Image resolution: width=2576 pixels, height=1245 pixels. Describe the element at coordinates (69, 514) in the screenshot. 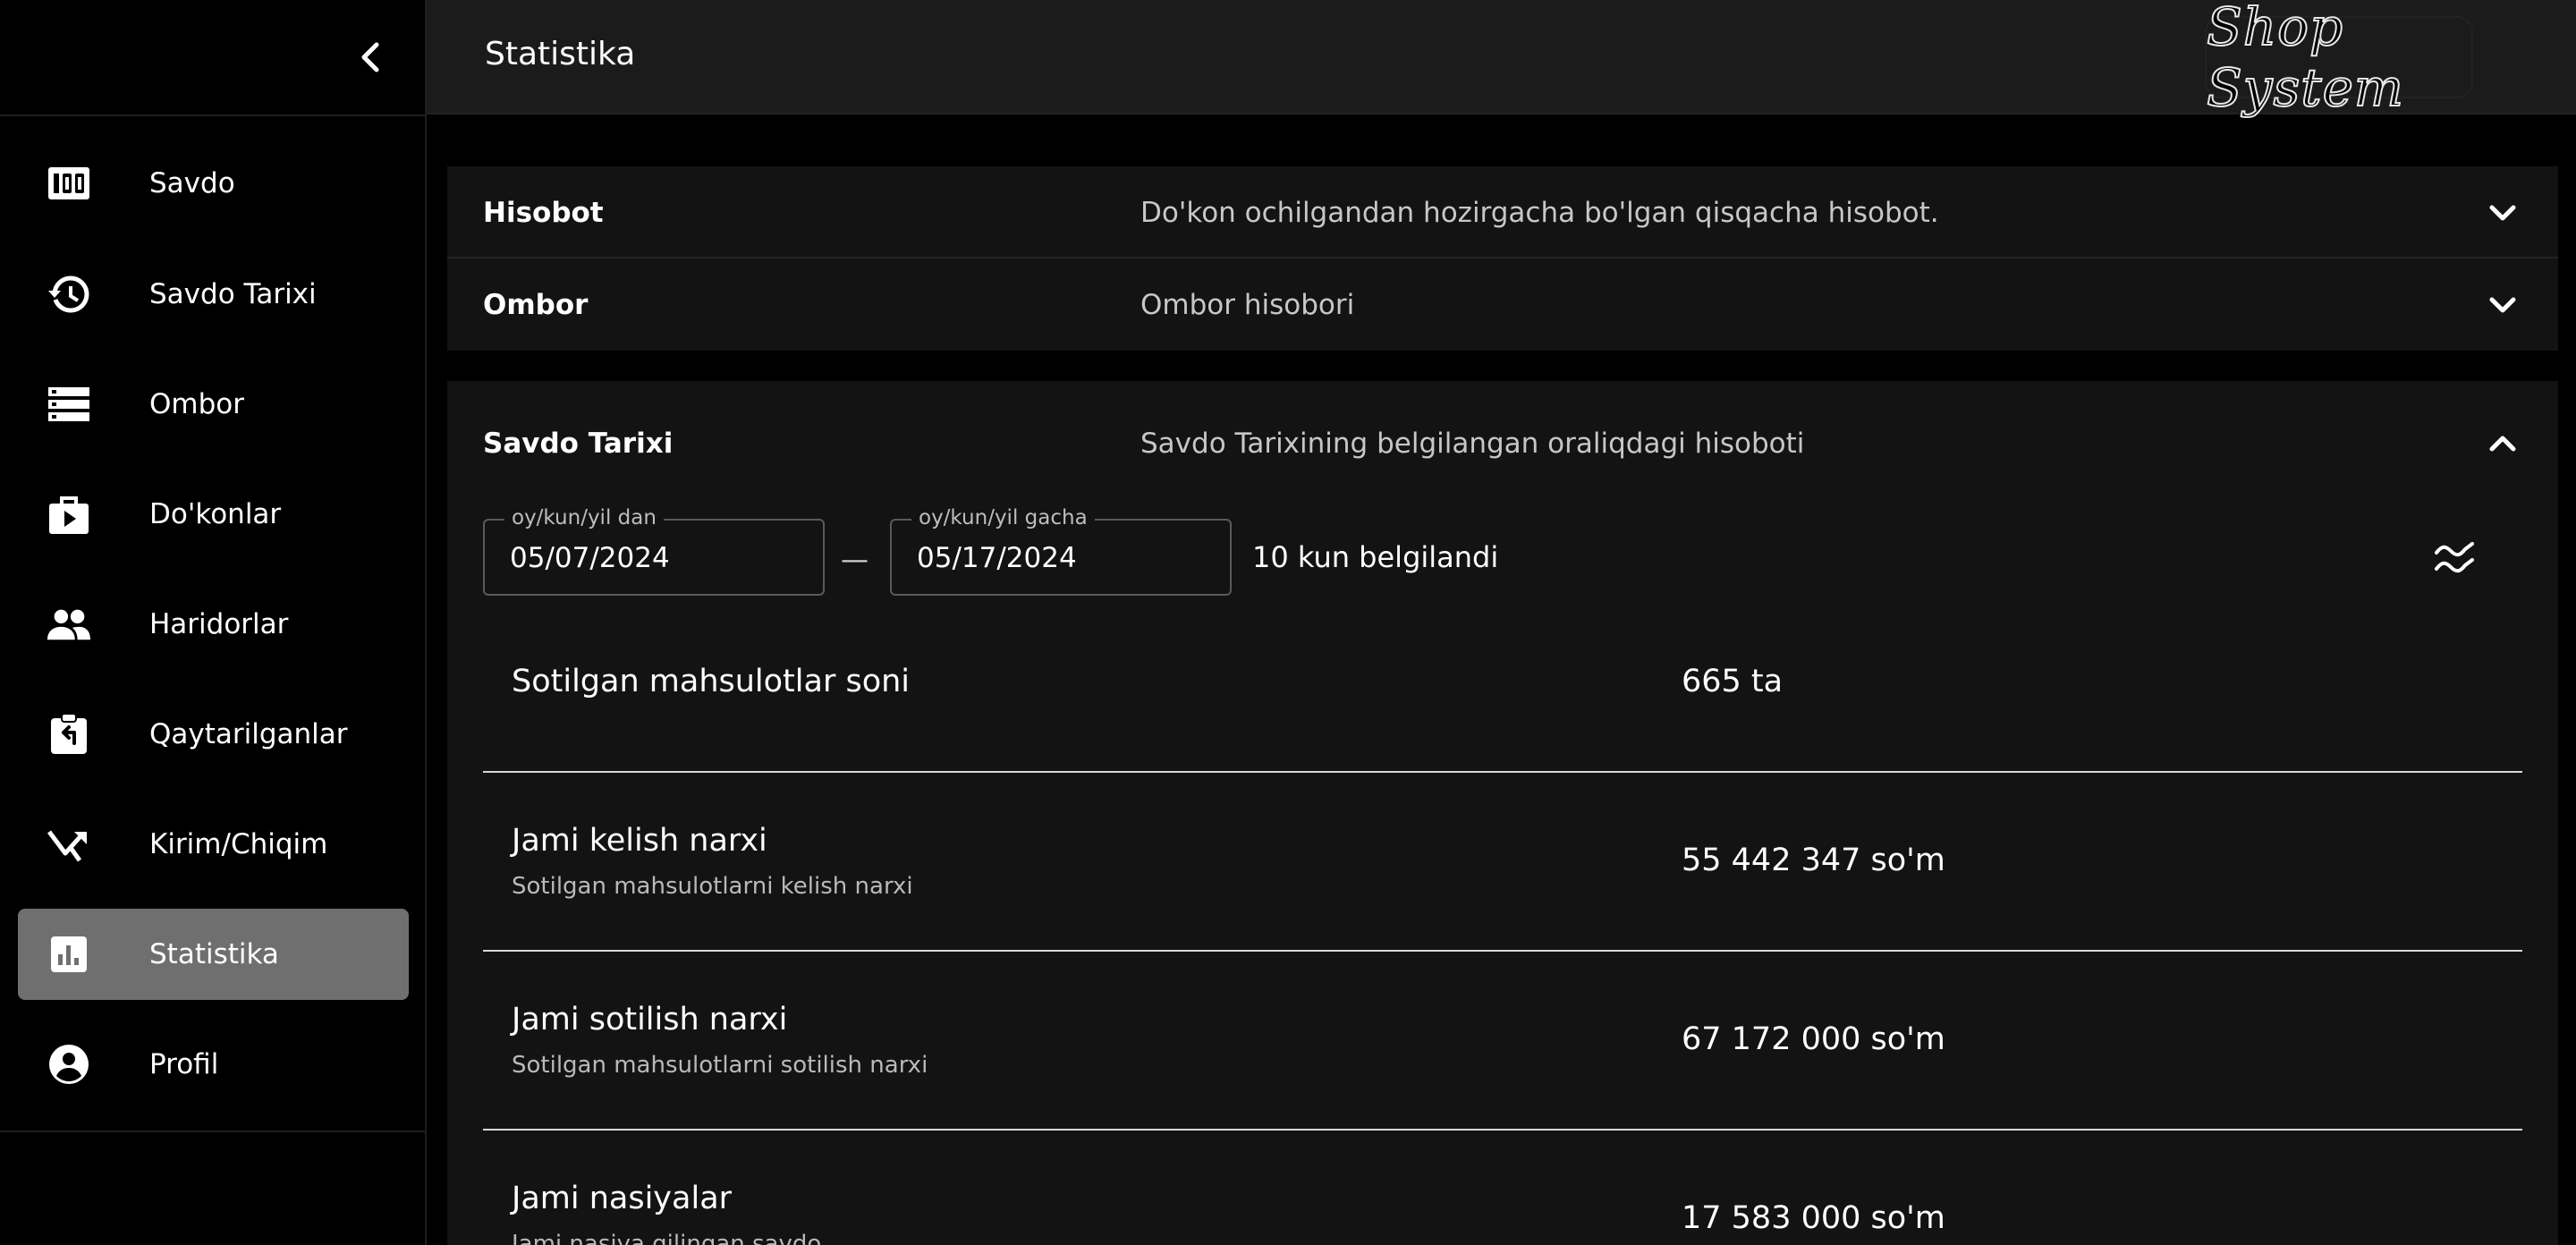

I see `store-icon` at that location.